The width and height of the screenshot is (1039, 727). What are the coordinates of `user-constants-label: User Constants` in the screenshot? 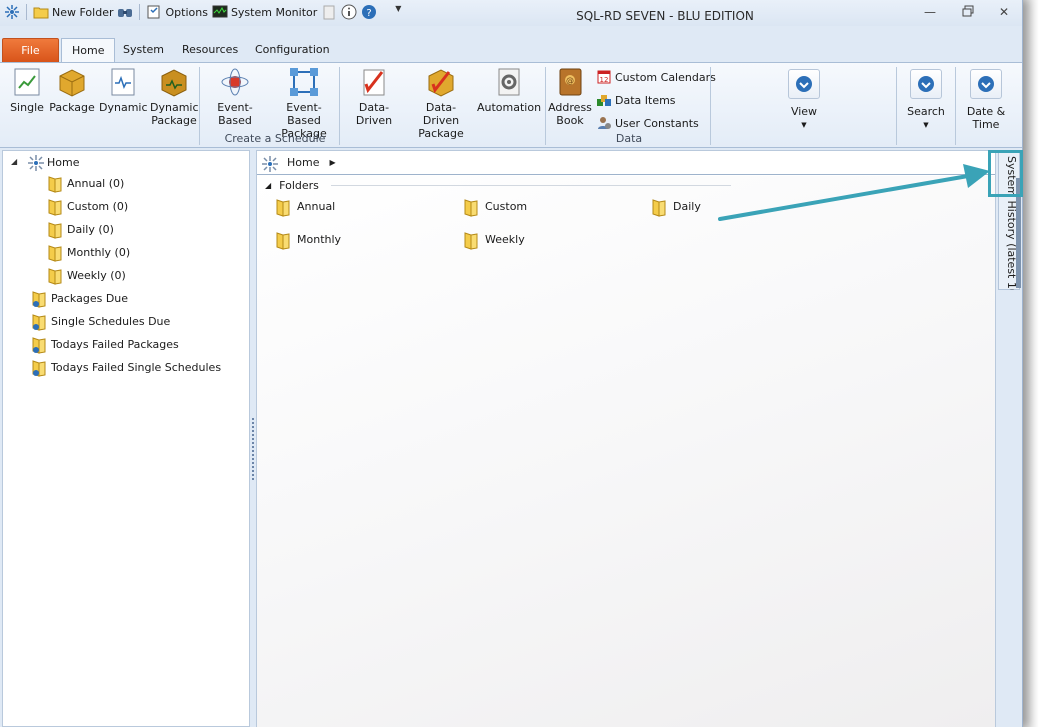 It's located at (657, 123).